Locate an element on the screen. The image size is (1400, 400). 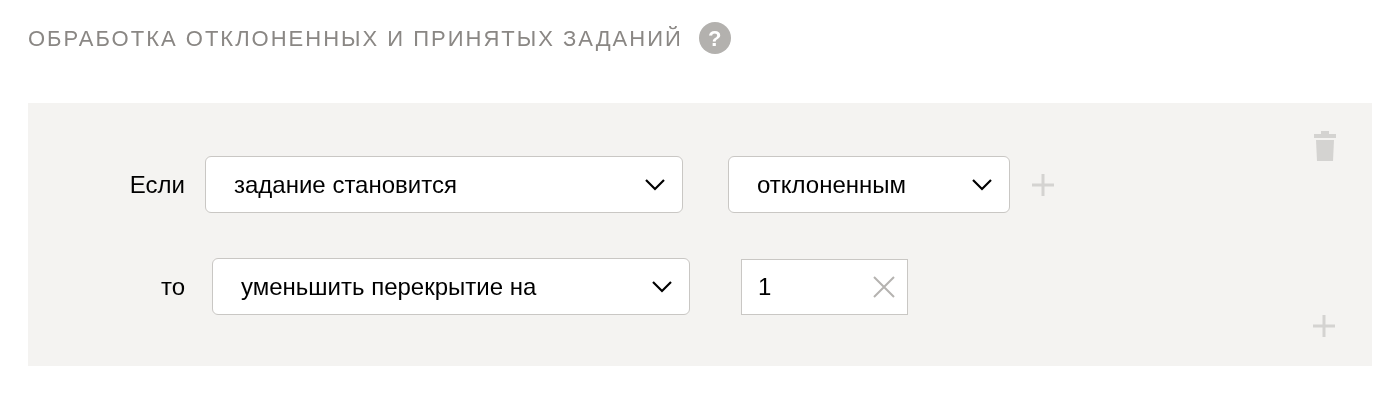
dropdown: задание становится is located at coordinates (444, 184).